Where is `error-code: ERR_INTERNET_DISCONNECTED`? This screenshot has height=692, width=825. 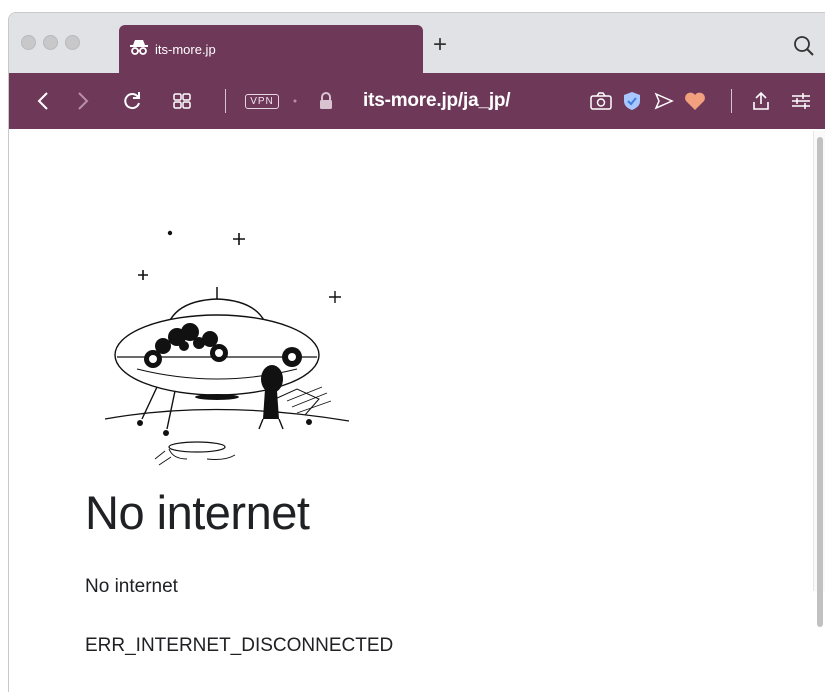
error-code: ERR_INTERNET_DISCONNECTED is located at coordinates (239, 645).